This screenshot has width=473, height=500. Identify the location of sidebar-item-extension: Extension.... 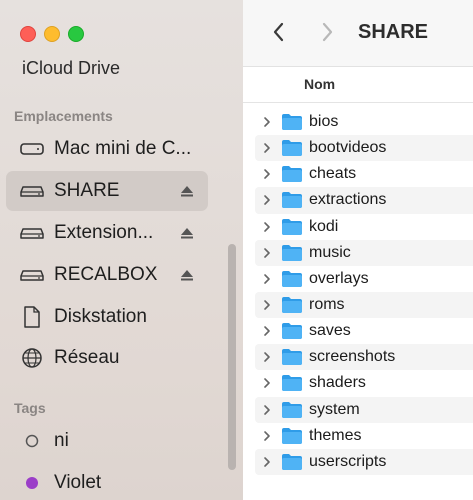
(107, 233).